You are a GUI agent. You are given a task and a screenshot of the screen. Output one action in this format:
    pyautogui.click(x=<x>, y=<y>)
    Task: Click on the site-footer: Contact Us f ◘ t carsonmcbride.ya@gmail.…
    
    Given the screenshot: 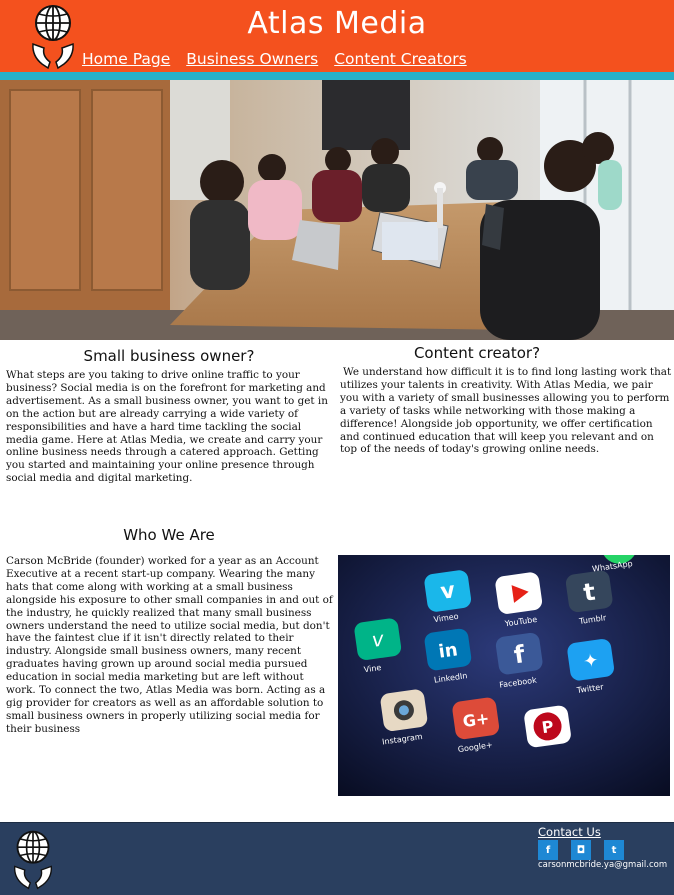 What is the action you would take?
    pyautogui.click(x=337, y=858)
    